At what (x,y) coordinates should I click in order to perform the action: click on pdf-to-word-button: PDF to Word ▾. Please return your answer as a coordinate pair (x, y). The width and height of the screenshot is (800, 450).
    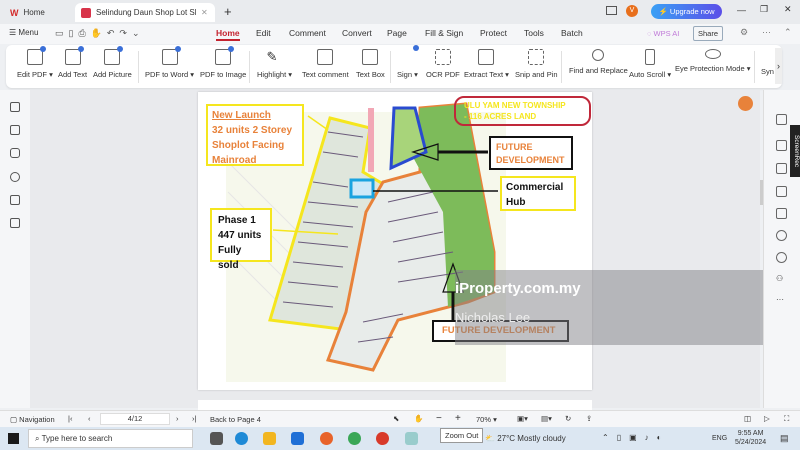
    Looking at the image, I should click on (170, 62).